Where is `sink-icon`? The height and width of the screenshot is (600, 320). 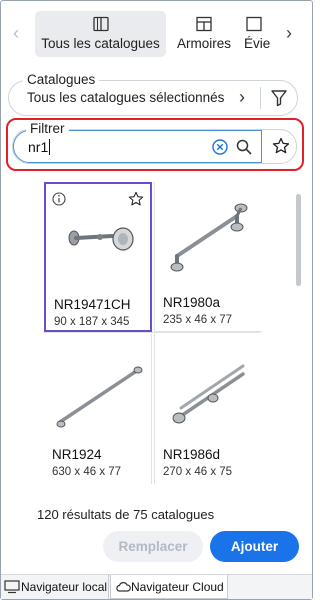 sink-icon is located at coordinates (254, 24).